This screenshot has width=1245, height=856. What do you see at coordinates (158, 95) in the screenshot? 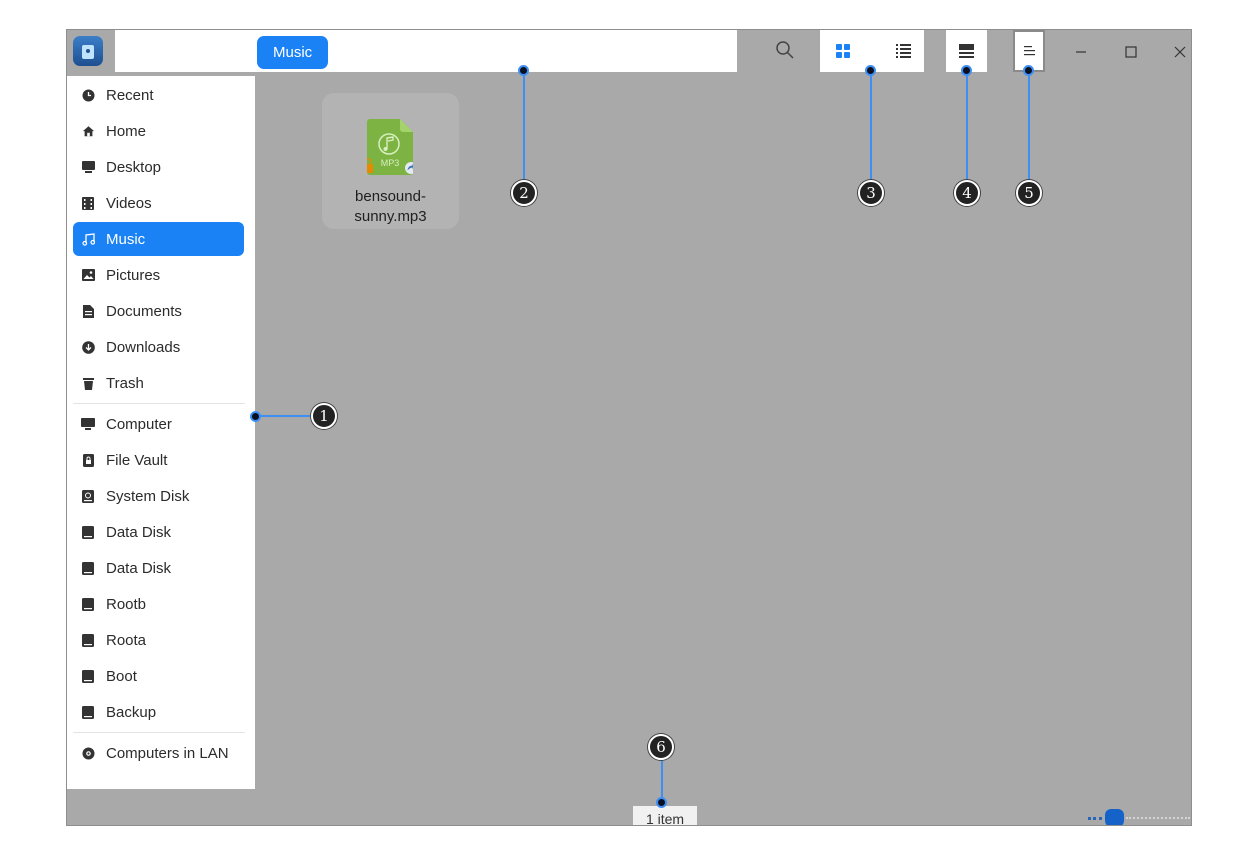
I see `sidebar-item-recent: Recent` at bounding box center [158, 95].